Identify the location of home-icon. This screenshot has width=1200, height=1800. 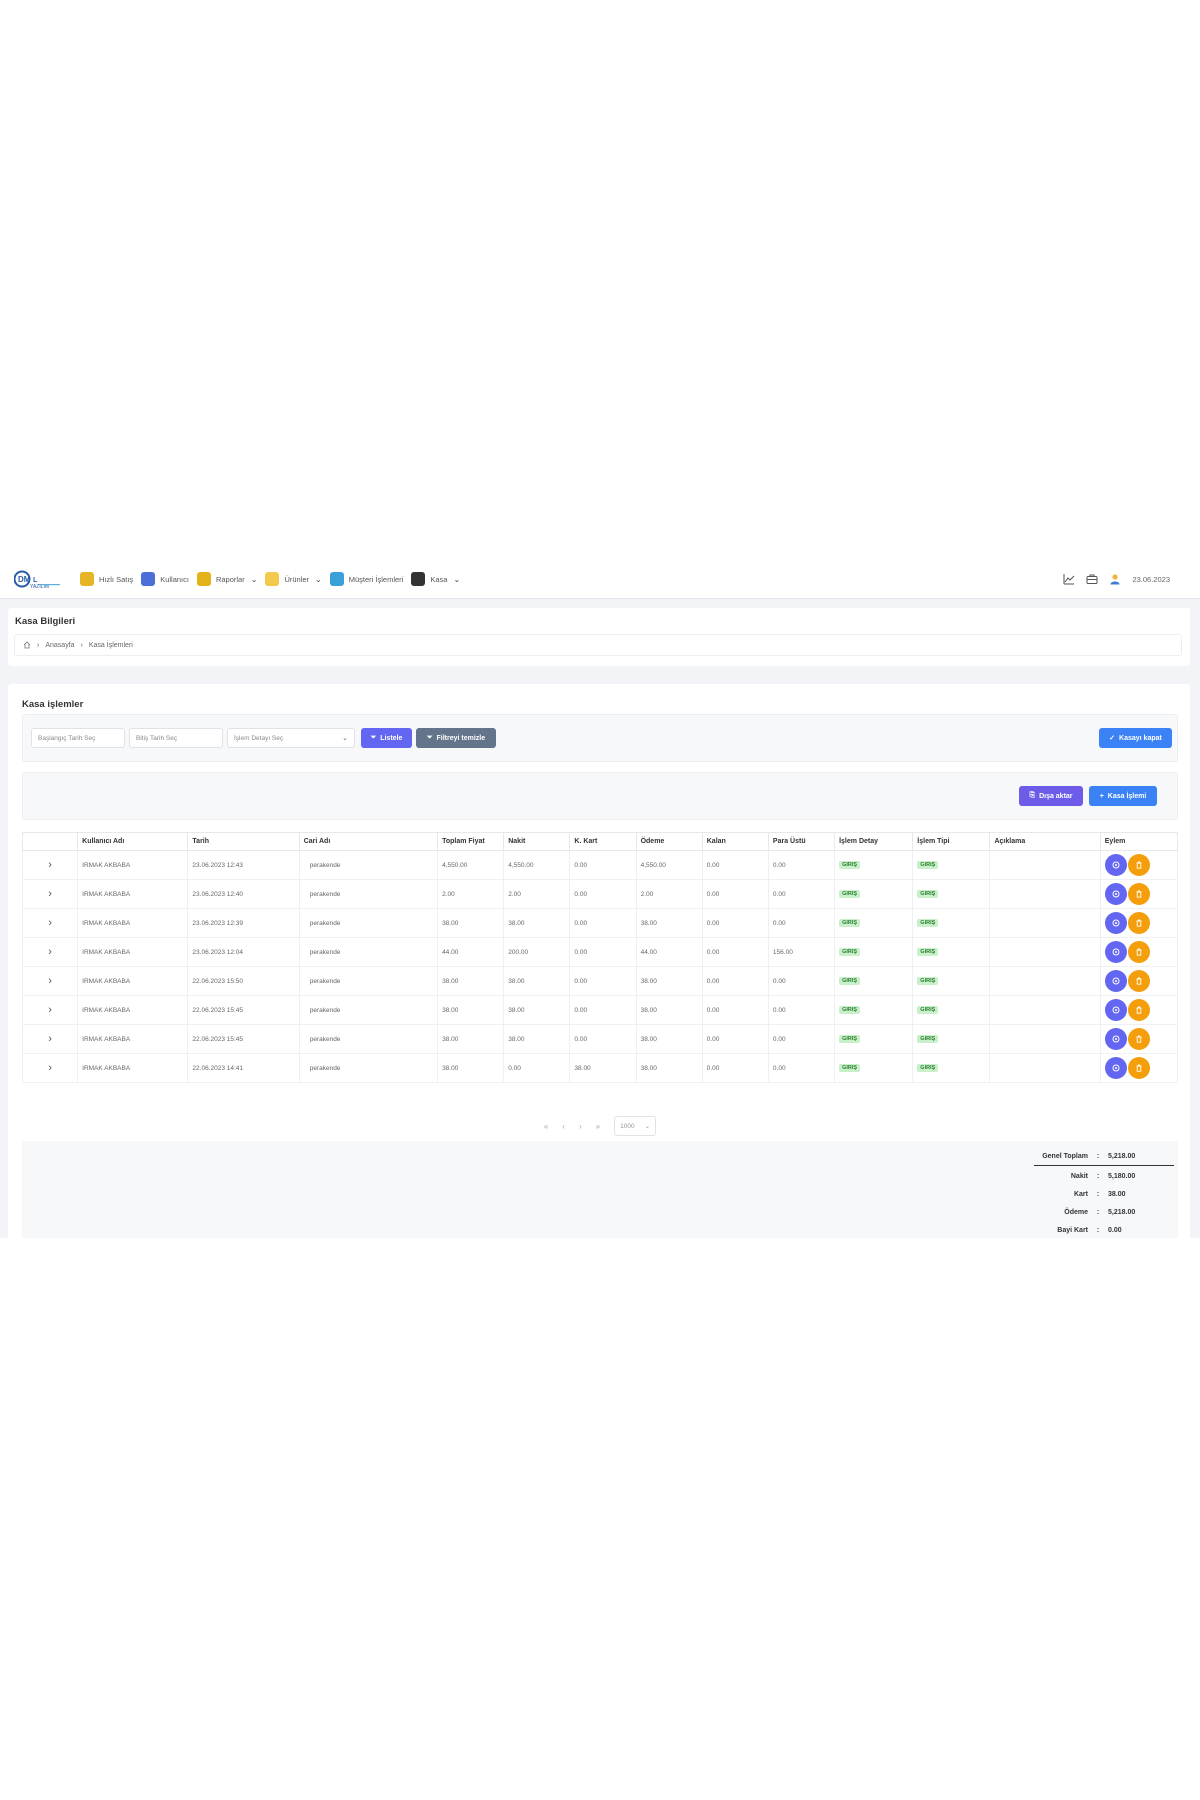
(27, 645).